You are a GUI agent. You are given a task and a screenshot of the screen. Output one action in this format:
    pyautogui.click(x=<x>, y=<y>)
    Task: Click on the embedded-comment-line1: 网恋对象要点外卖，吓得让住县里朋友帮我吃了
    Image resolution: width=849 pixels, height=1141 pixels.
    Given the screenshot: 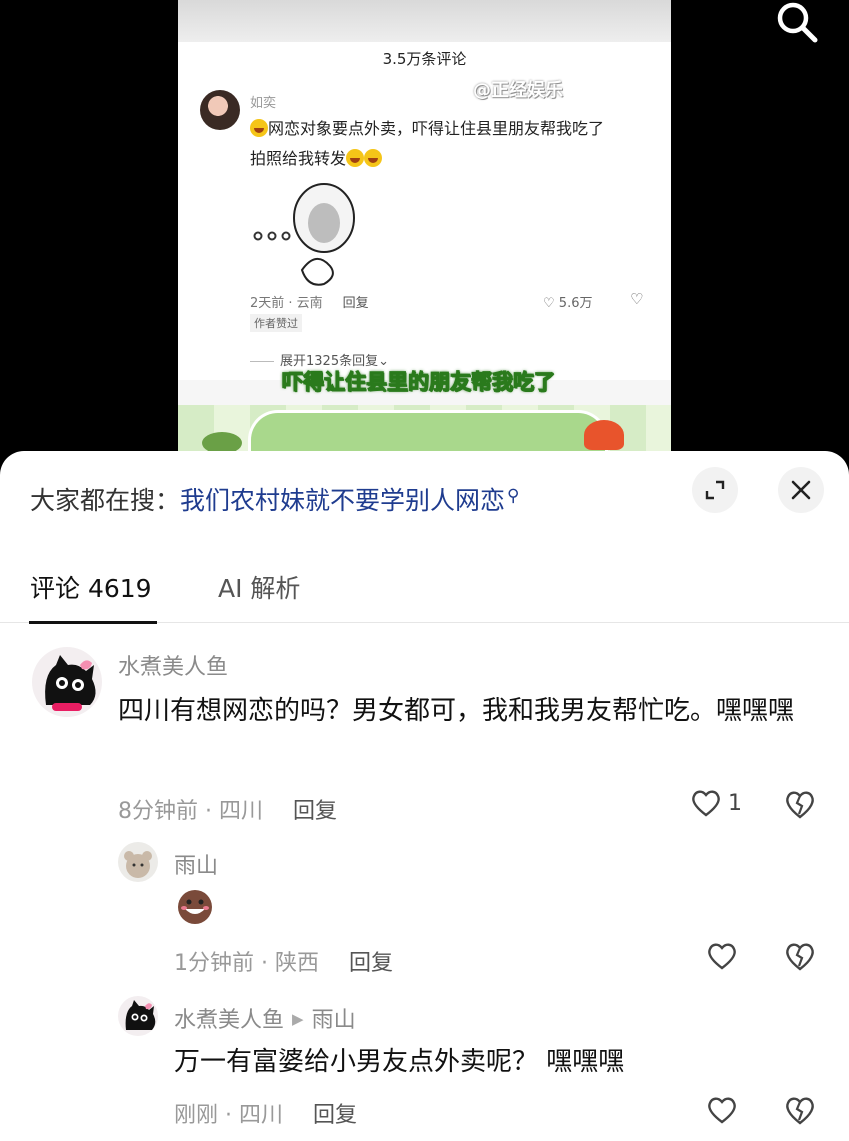 What is the action you would take?
    pyautogui.click(x=436, y=128)
    